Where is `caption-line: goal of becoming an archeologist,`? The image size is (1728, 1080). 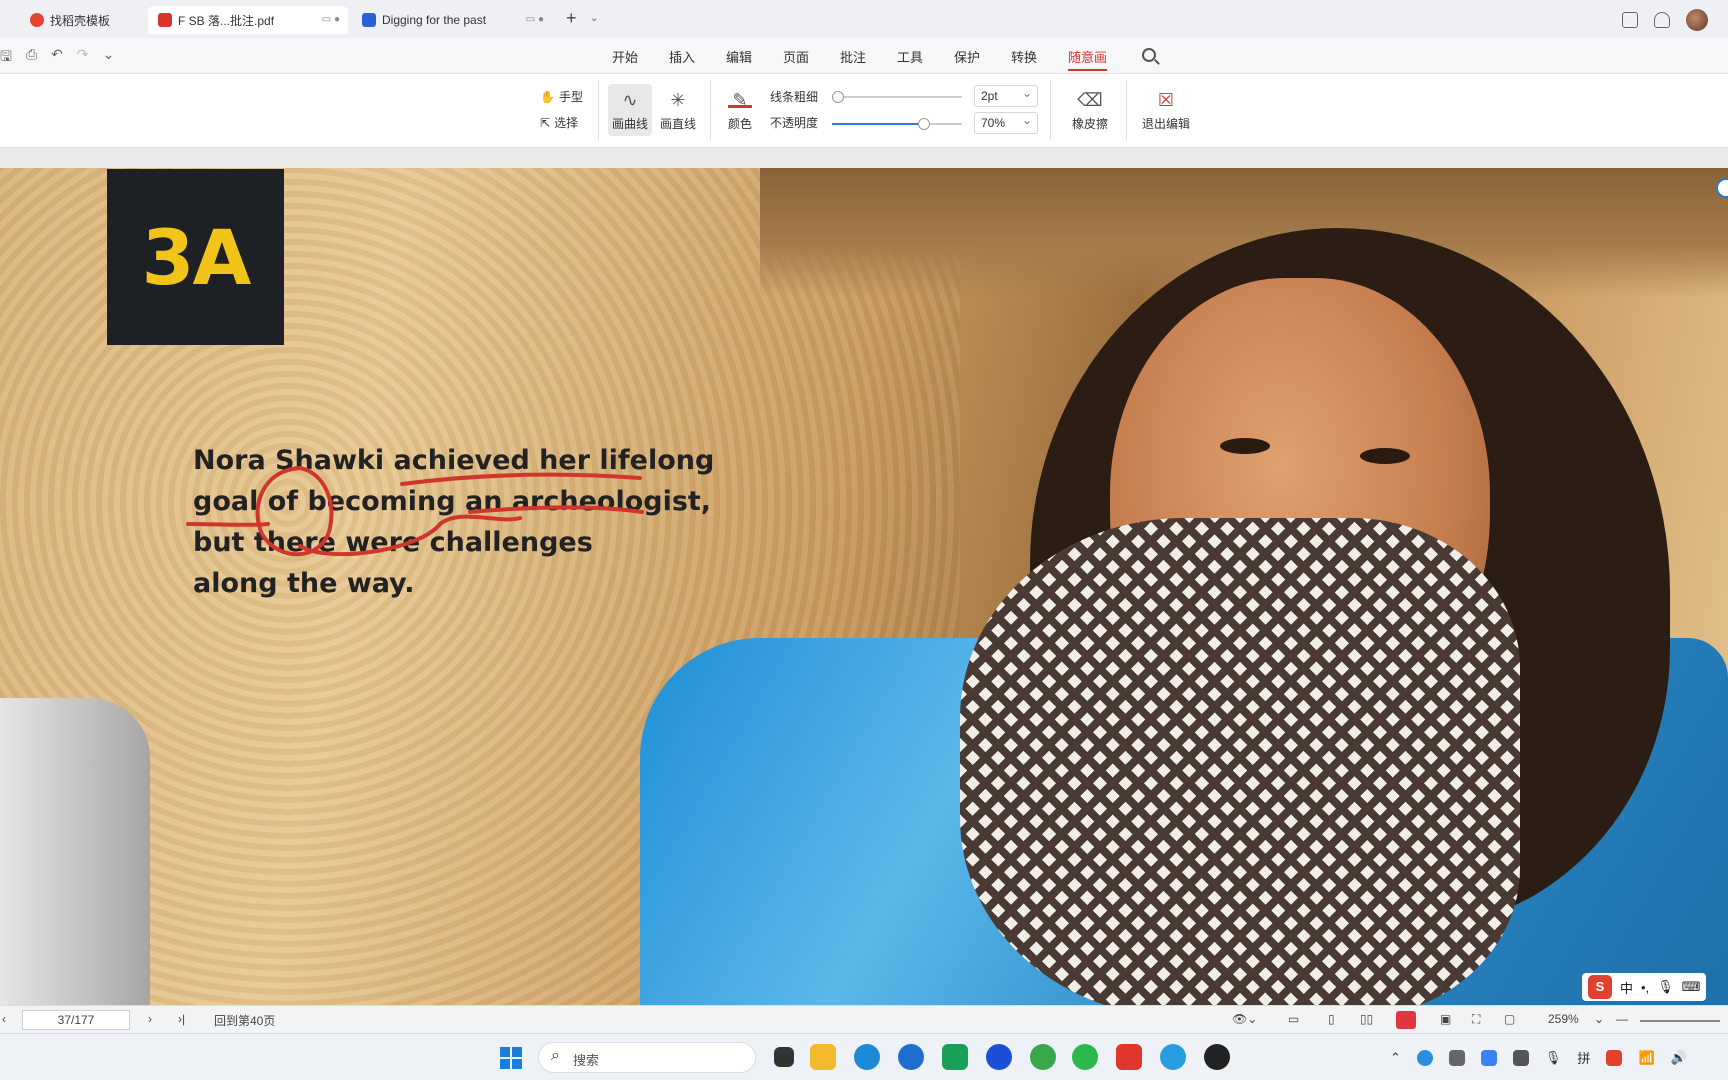
caption-line: goal of becoming an archeologist, is located at coordinates (453, 501).